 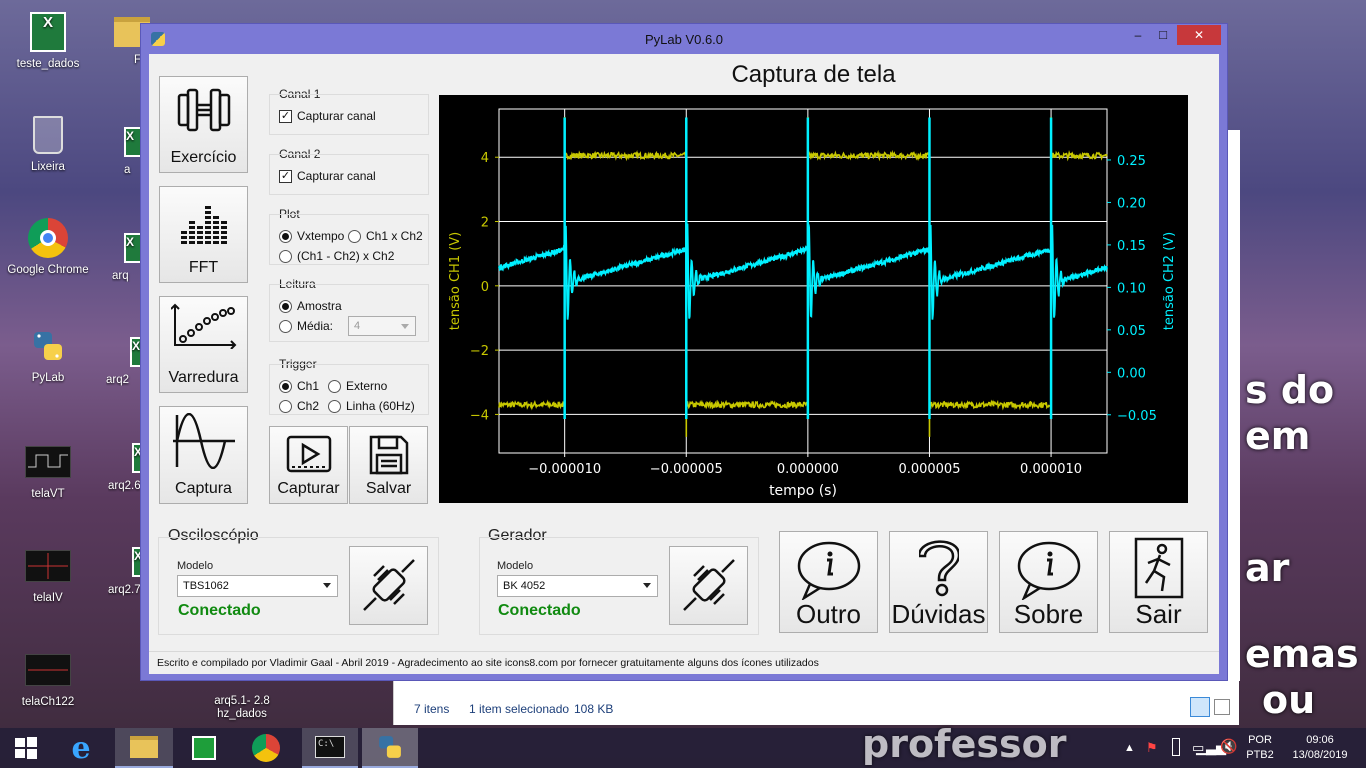 I want to click on x-tick-label: −0.000010, so click(x=564, y=469).